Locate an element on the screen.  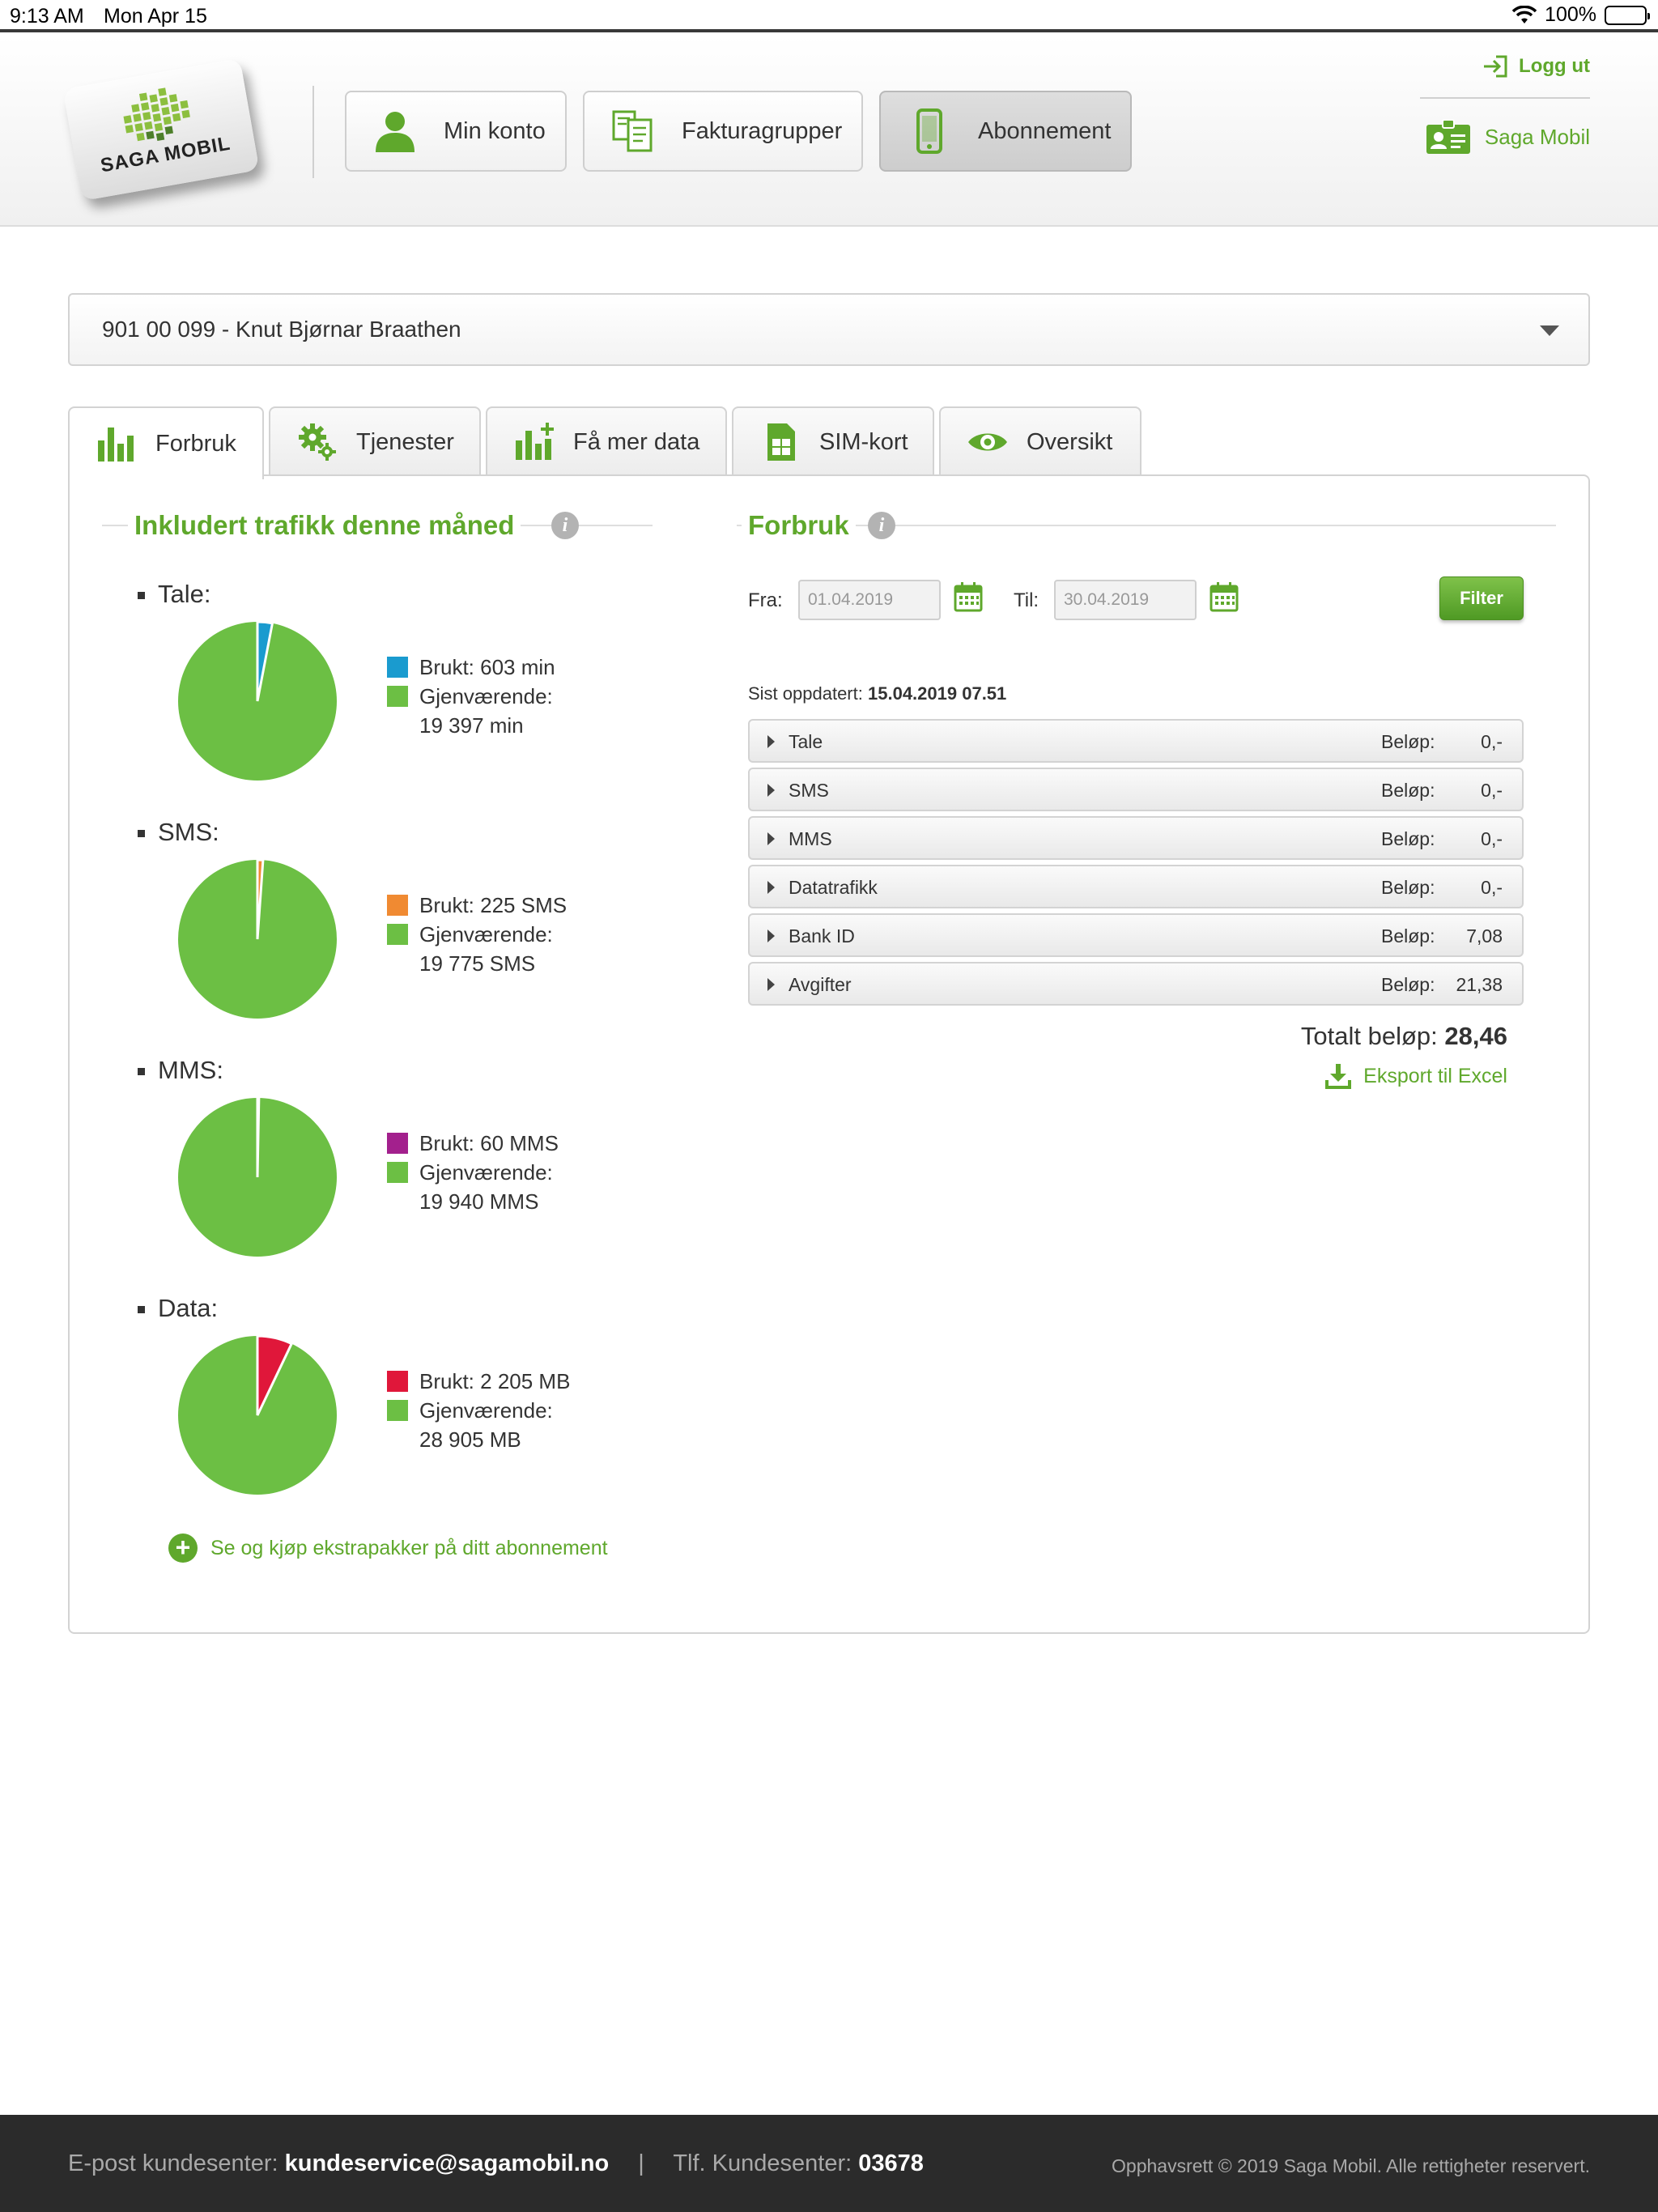
documents-icon is located at coordinates (632, 131).